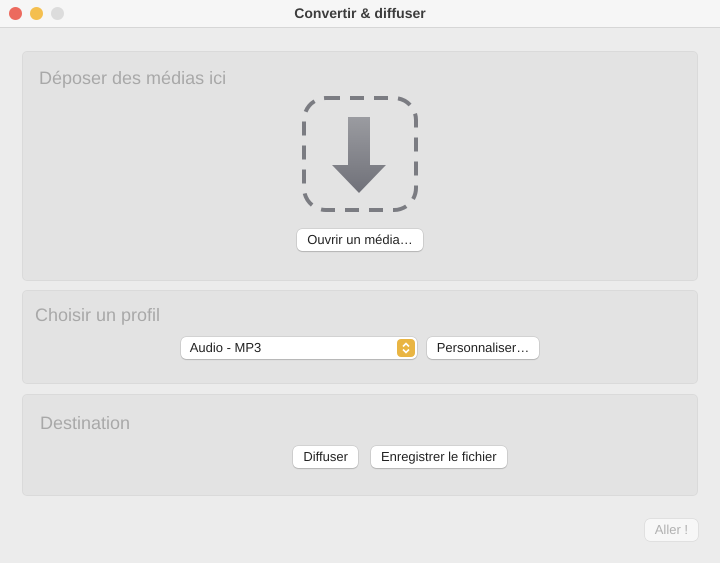  Describe the element at coordinates (360, 13) in the screenshot. I see `window-title: Convertir & diffuser` at that location.